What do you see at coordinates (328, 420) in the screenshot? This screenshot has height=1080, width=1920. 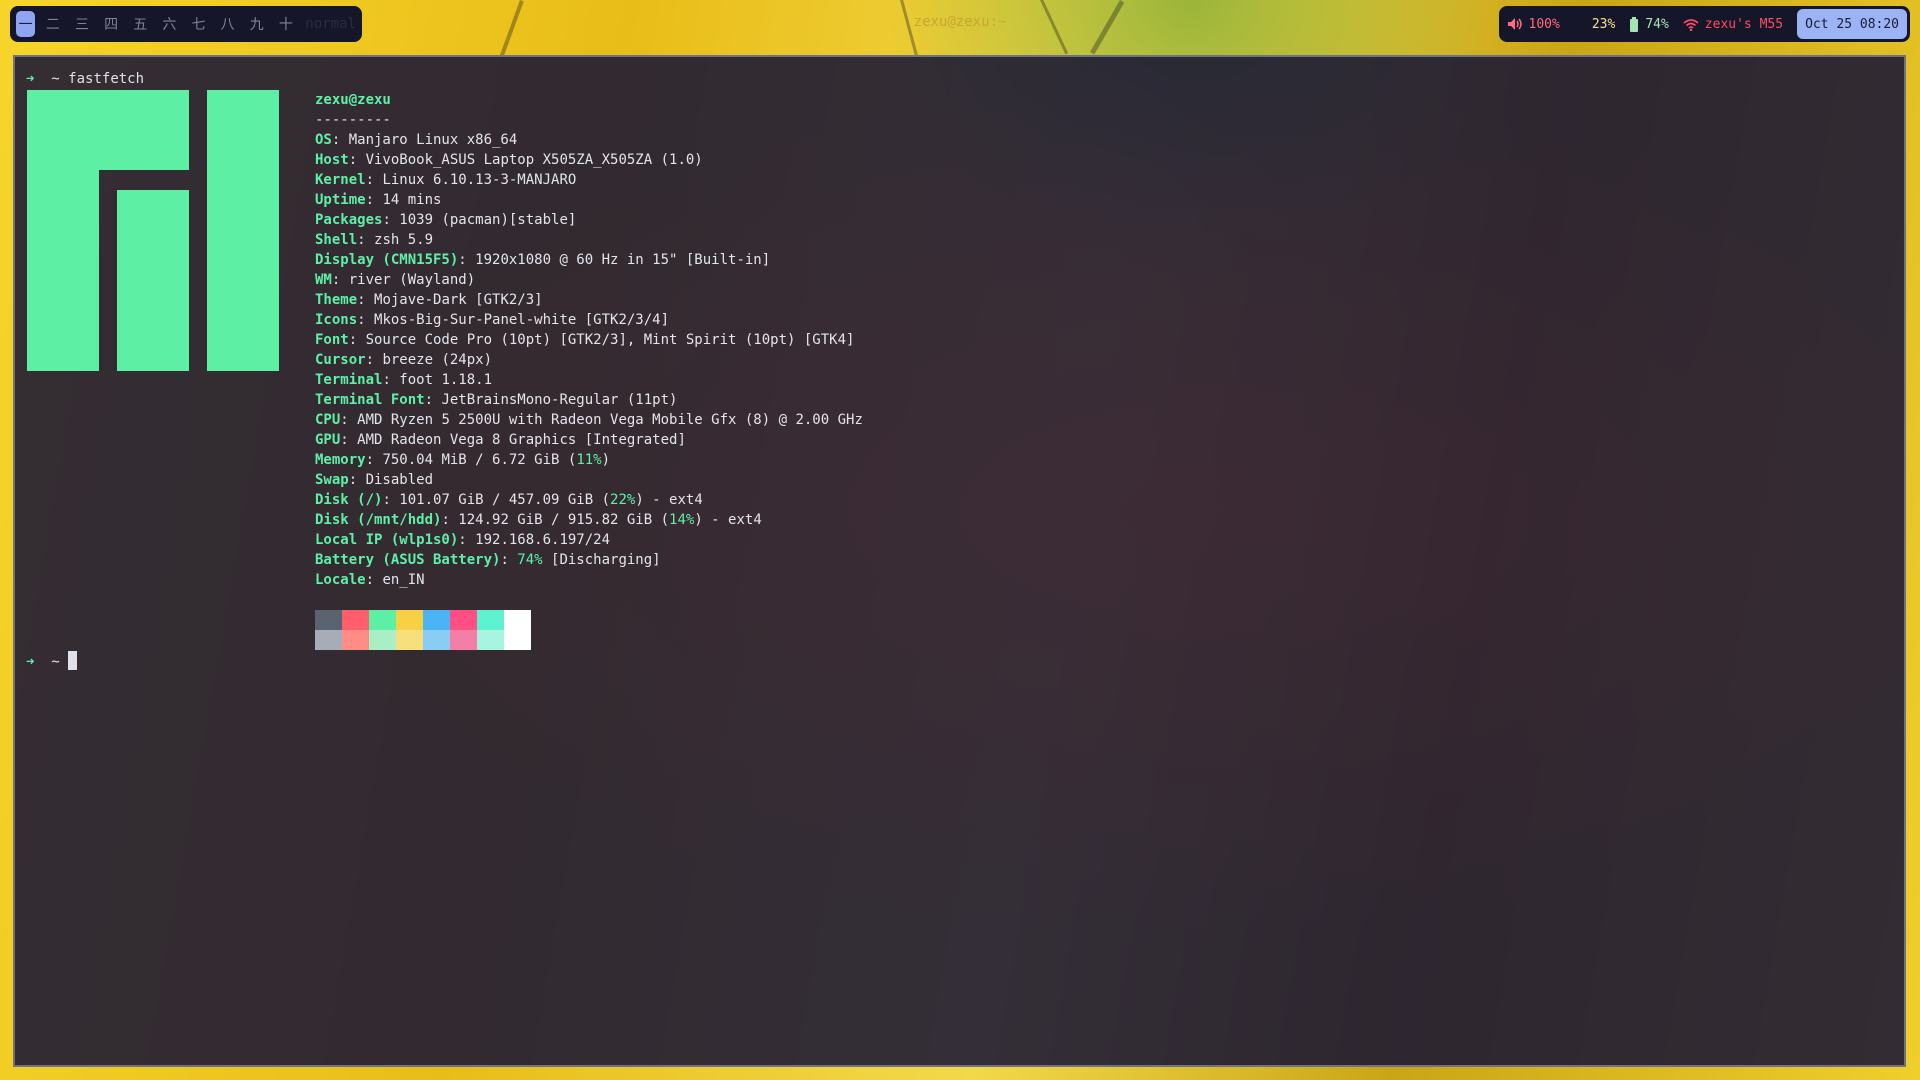 I see `info-key: CPU` at bounding box center [328, 420].